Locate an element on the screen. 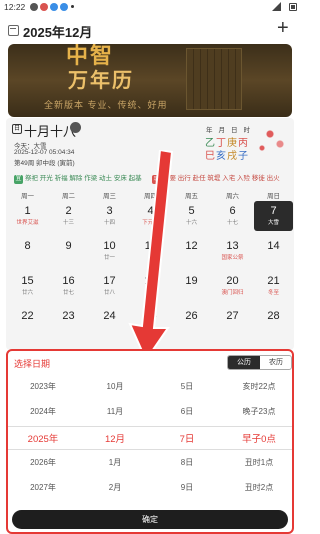 The width and height of the screenshot is (320, 534). day-cell: 8 is located at coordinates (27, 251).